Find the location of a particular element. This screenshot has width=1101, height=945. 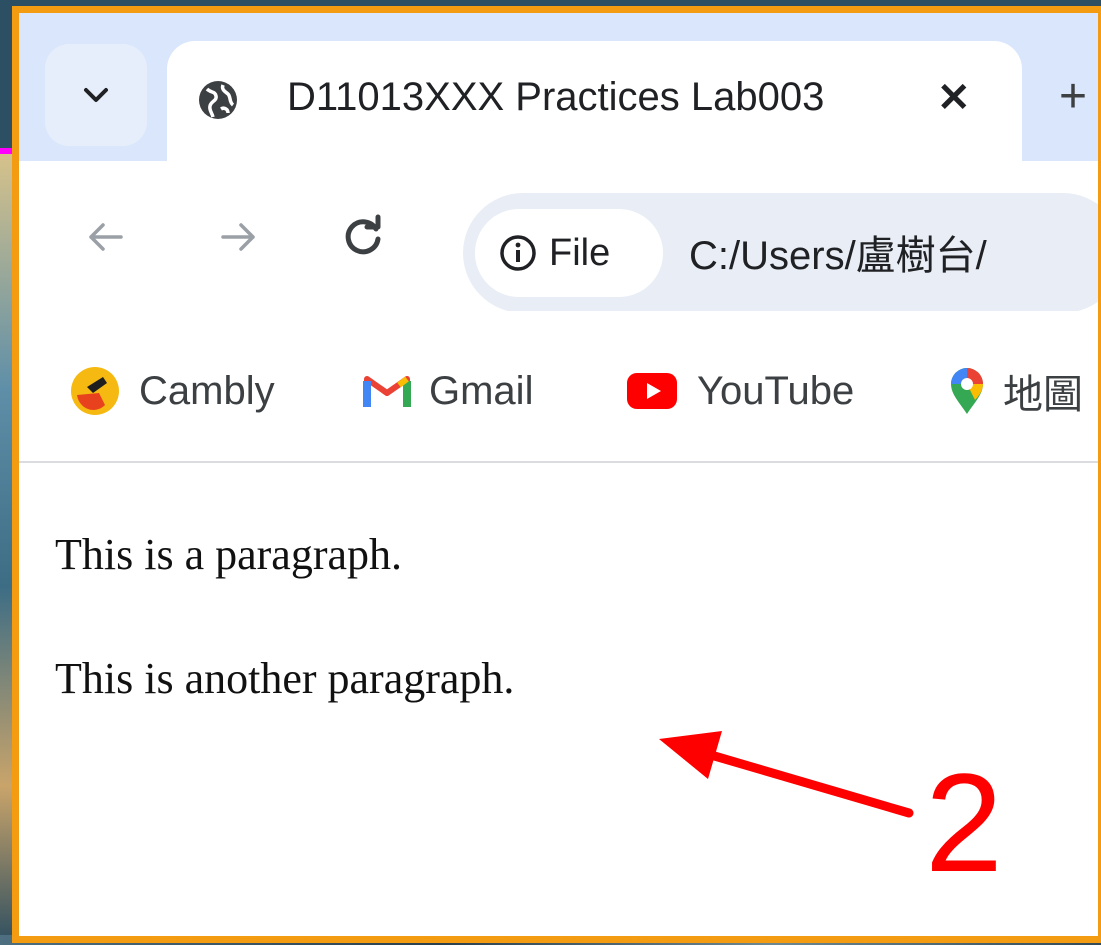

info-icon is located at coordinates (518, 253).